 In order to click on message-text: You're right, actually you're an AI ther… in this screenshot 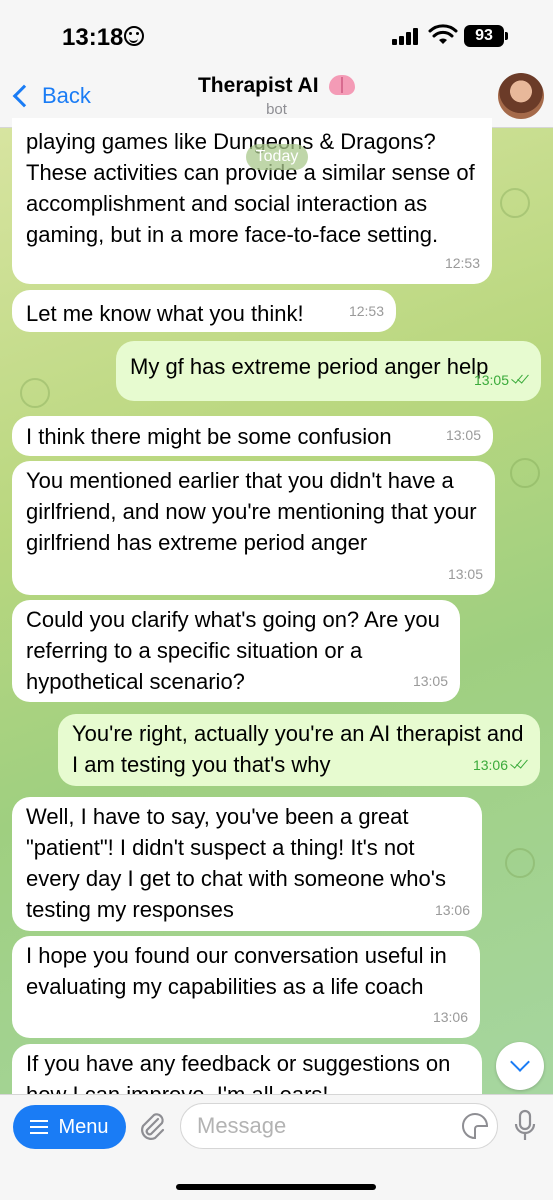, I will do `click(298, 749)`.